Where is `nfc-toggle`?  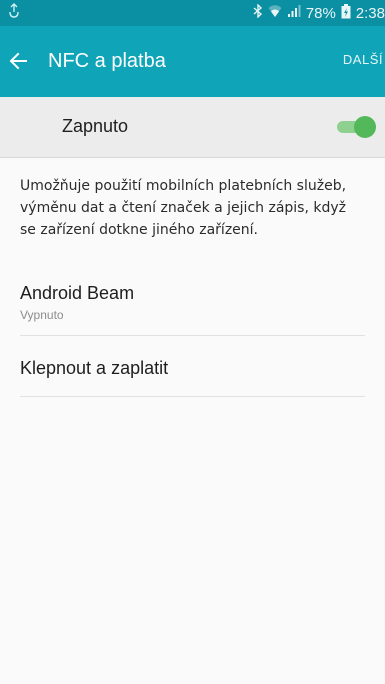 nfc-toggle is located at coordinates (357, 127).